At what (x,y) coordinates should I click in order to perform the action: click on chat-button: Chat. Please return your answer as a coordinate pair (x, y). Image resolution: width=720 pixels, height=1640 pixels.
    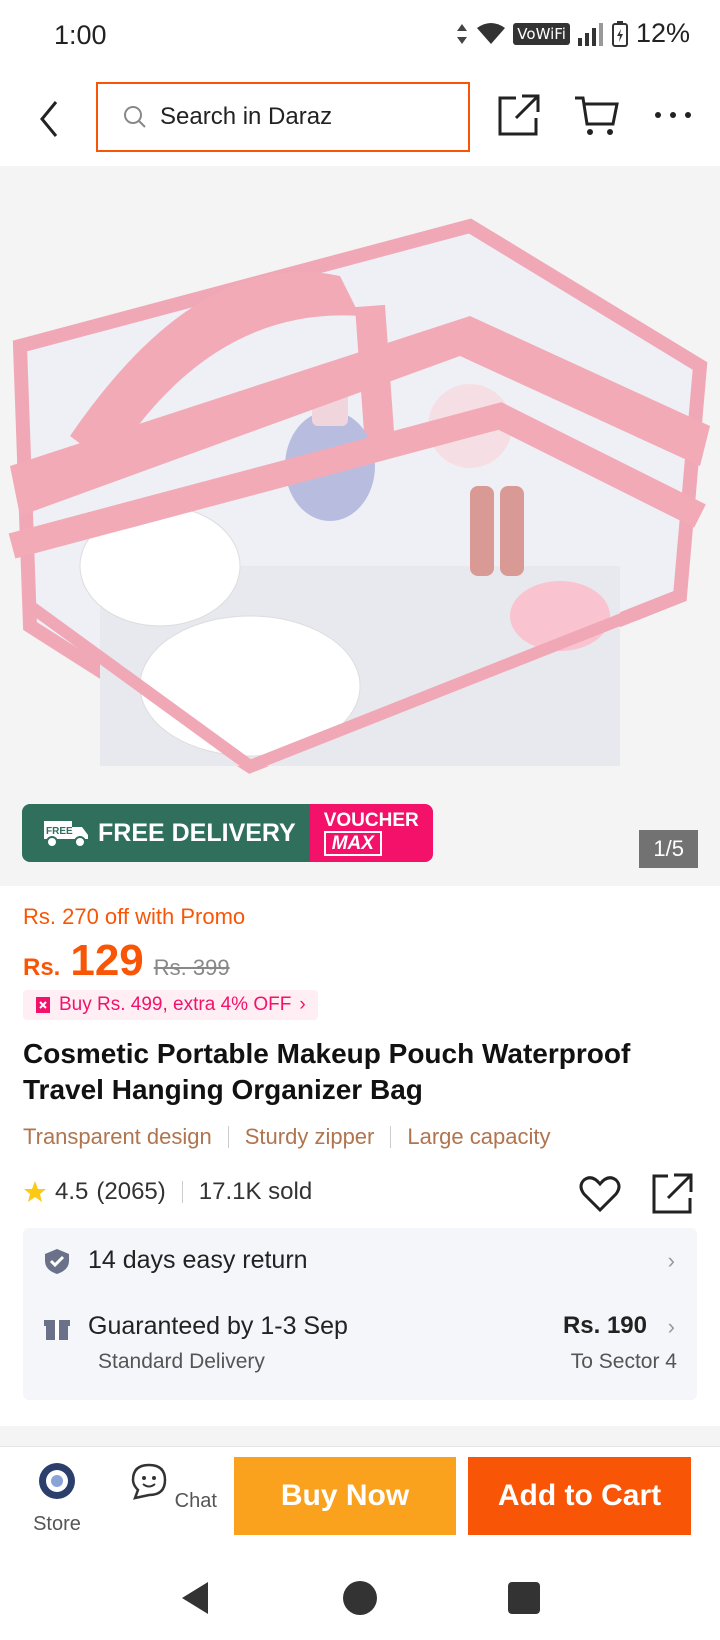
    Looking at the image, I should click on (173, 1487).